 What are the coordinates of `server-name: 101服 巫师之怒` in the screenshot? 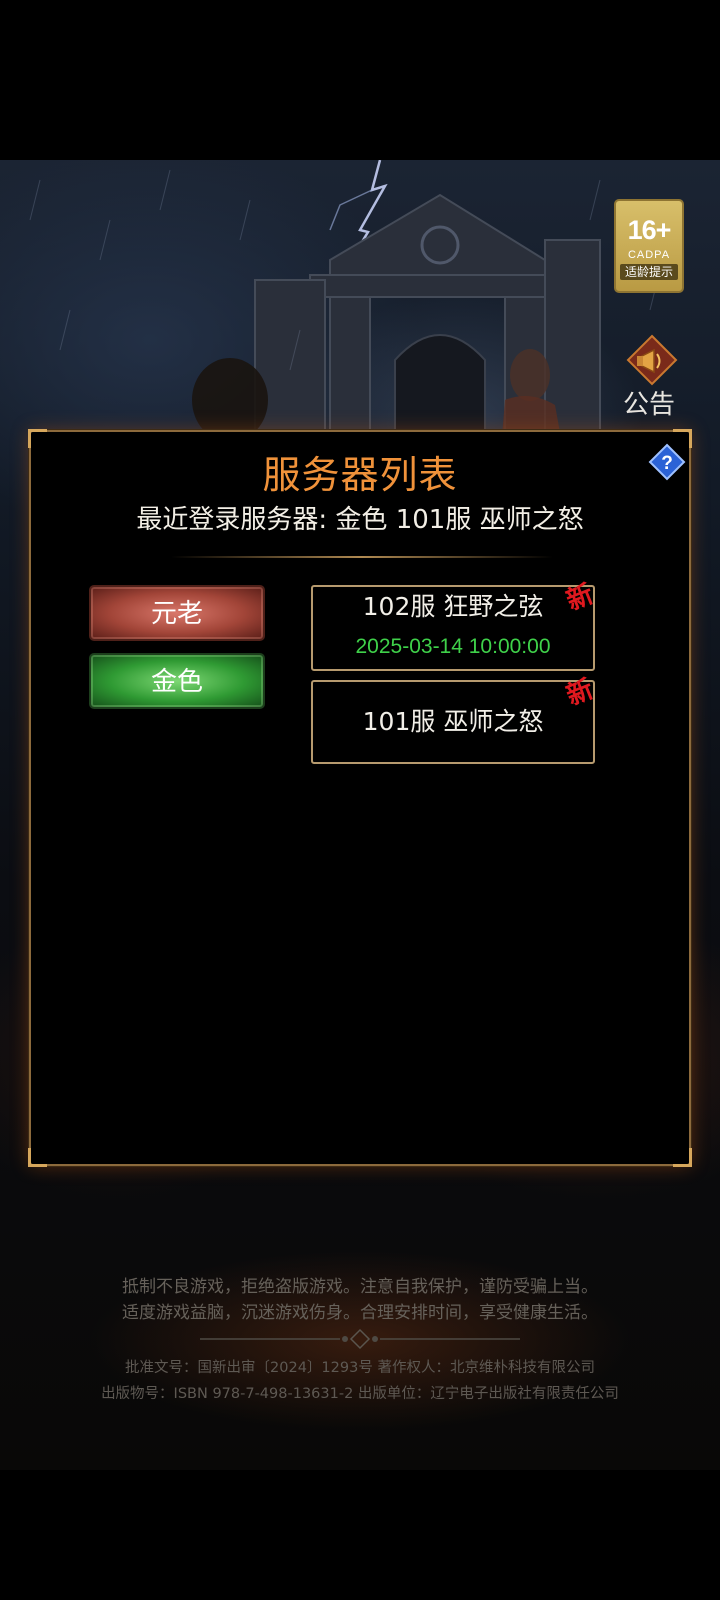 It's located at (453, 721).